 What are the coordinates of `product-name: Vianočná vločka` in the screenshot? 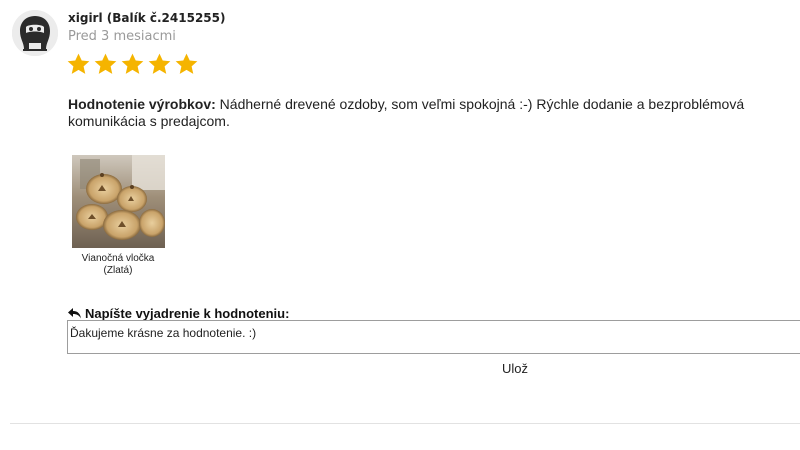 It's located at (118, 258).